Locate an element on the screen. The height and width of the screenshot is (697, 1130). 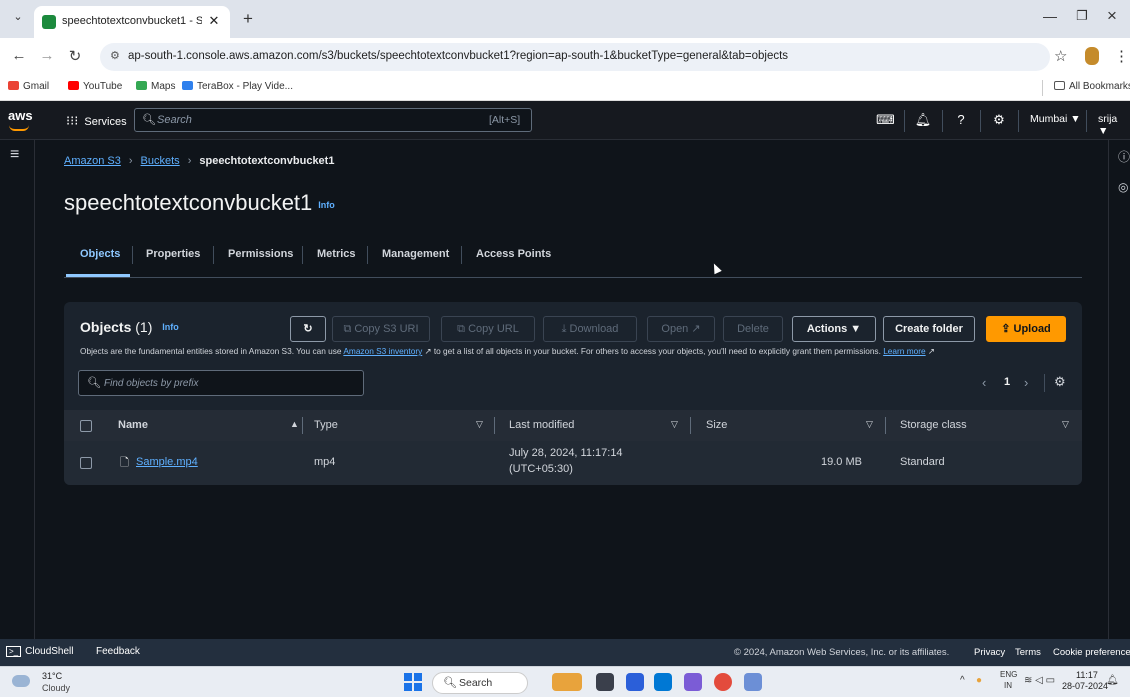
feedback-link: Feedback is located at coordinates (118, 651).